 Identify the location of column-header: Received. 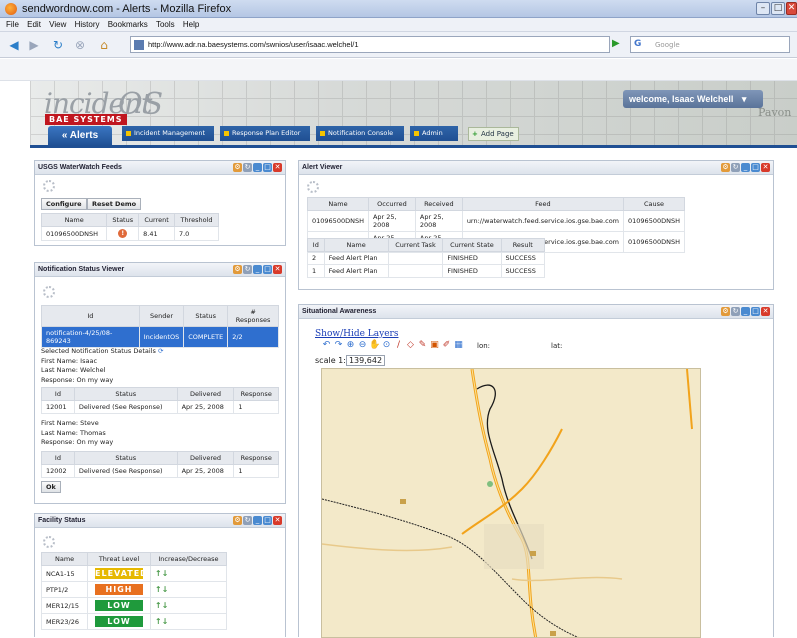
(438, 204).